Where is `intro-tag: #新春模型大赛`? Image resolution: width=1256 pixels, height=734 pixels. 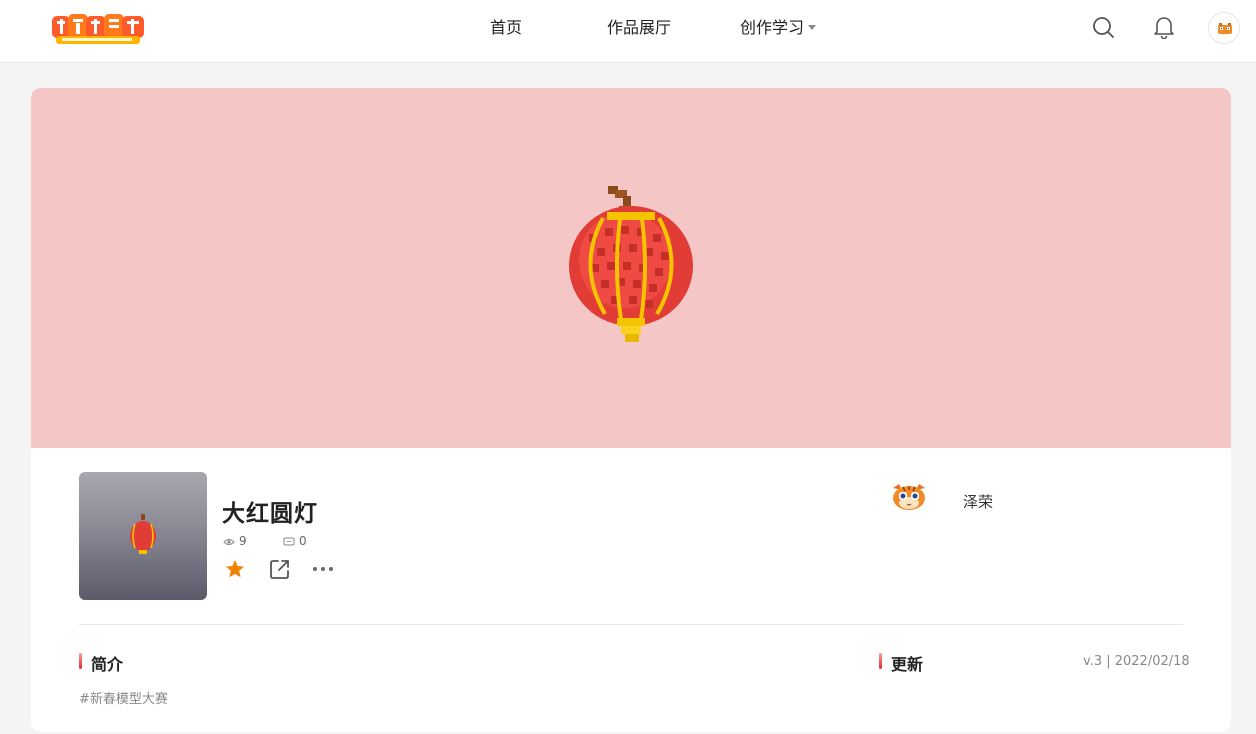 intro-tag: #新春模型大赛 is located at coordinates (123, 697).